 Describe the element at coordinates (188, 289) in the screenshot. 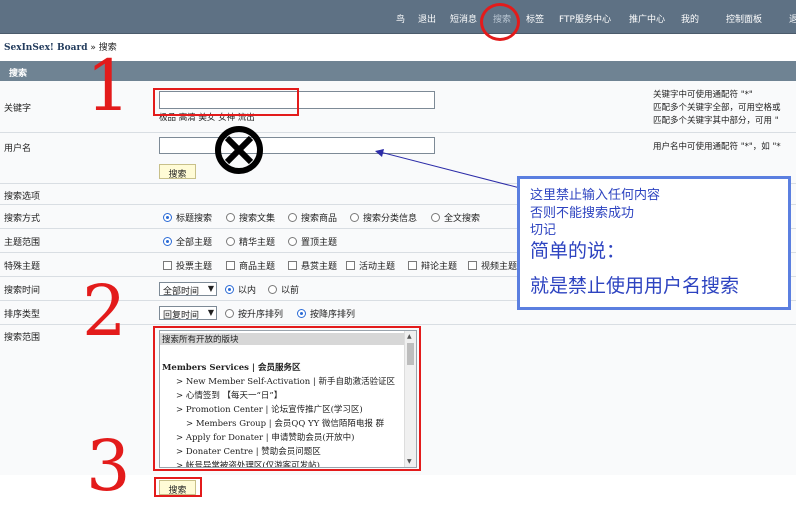

I see `search-time-select: 全部时间 ▼` at that location.